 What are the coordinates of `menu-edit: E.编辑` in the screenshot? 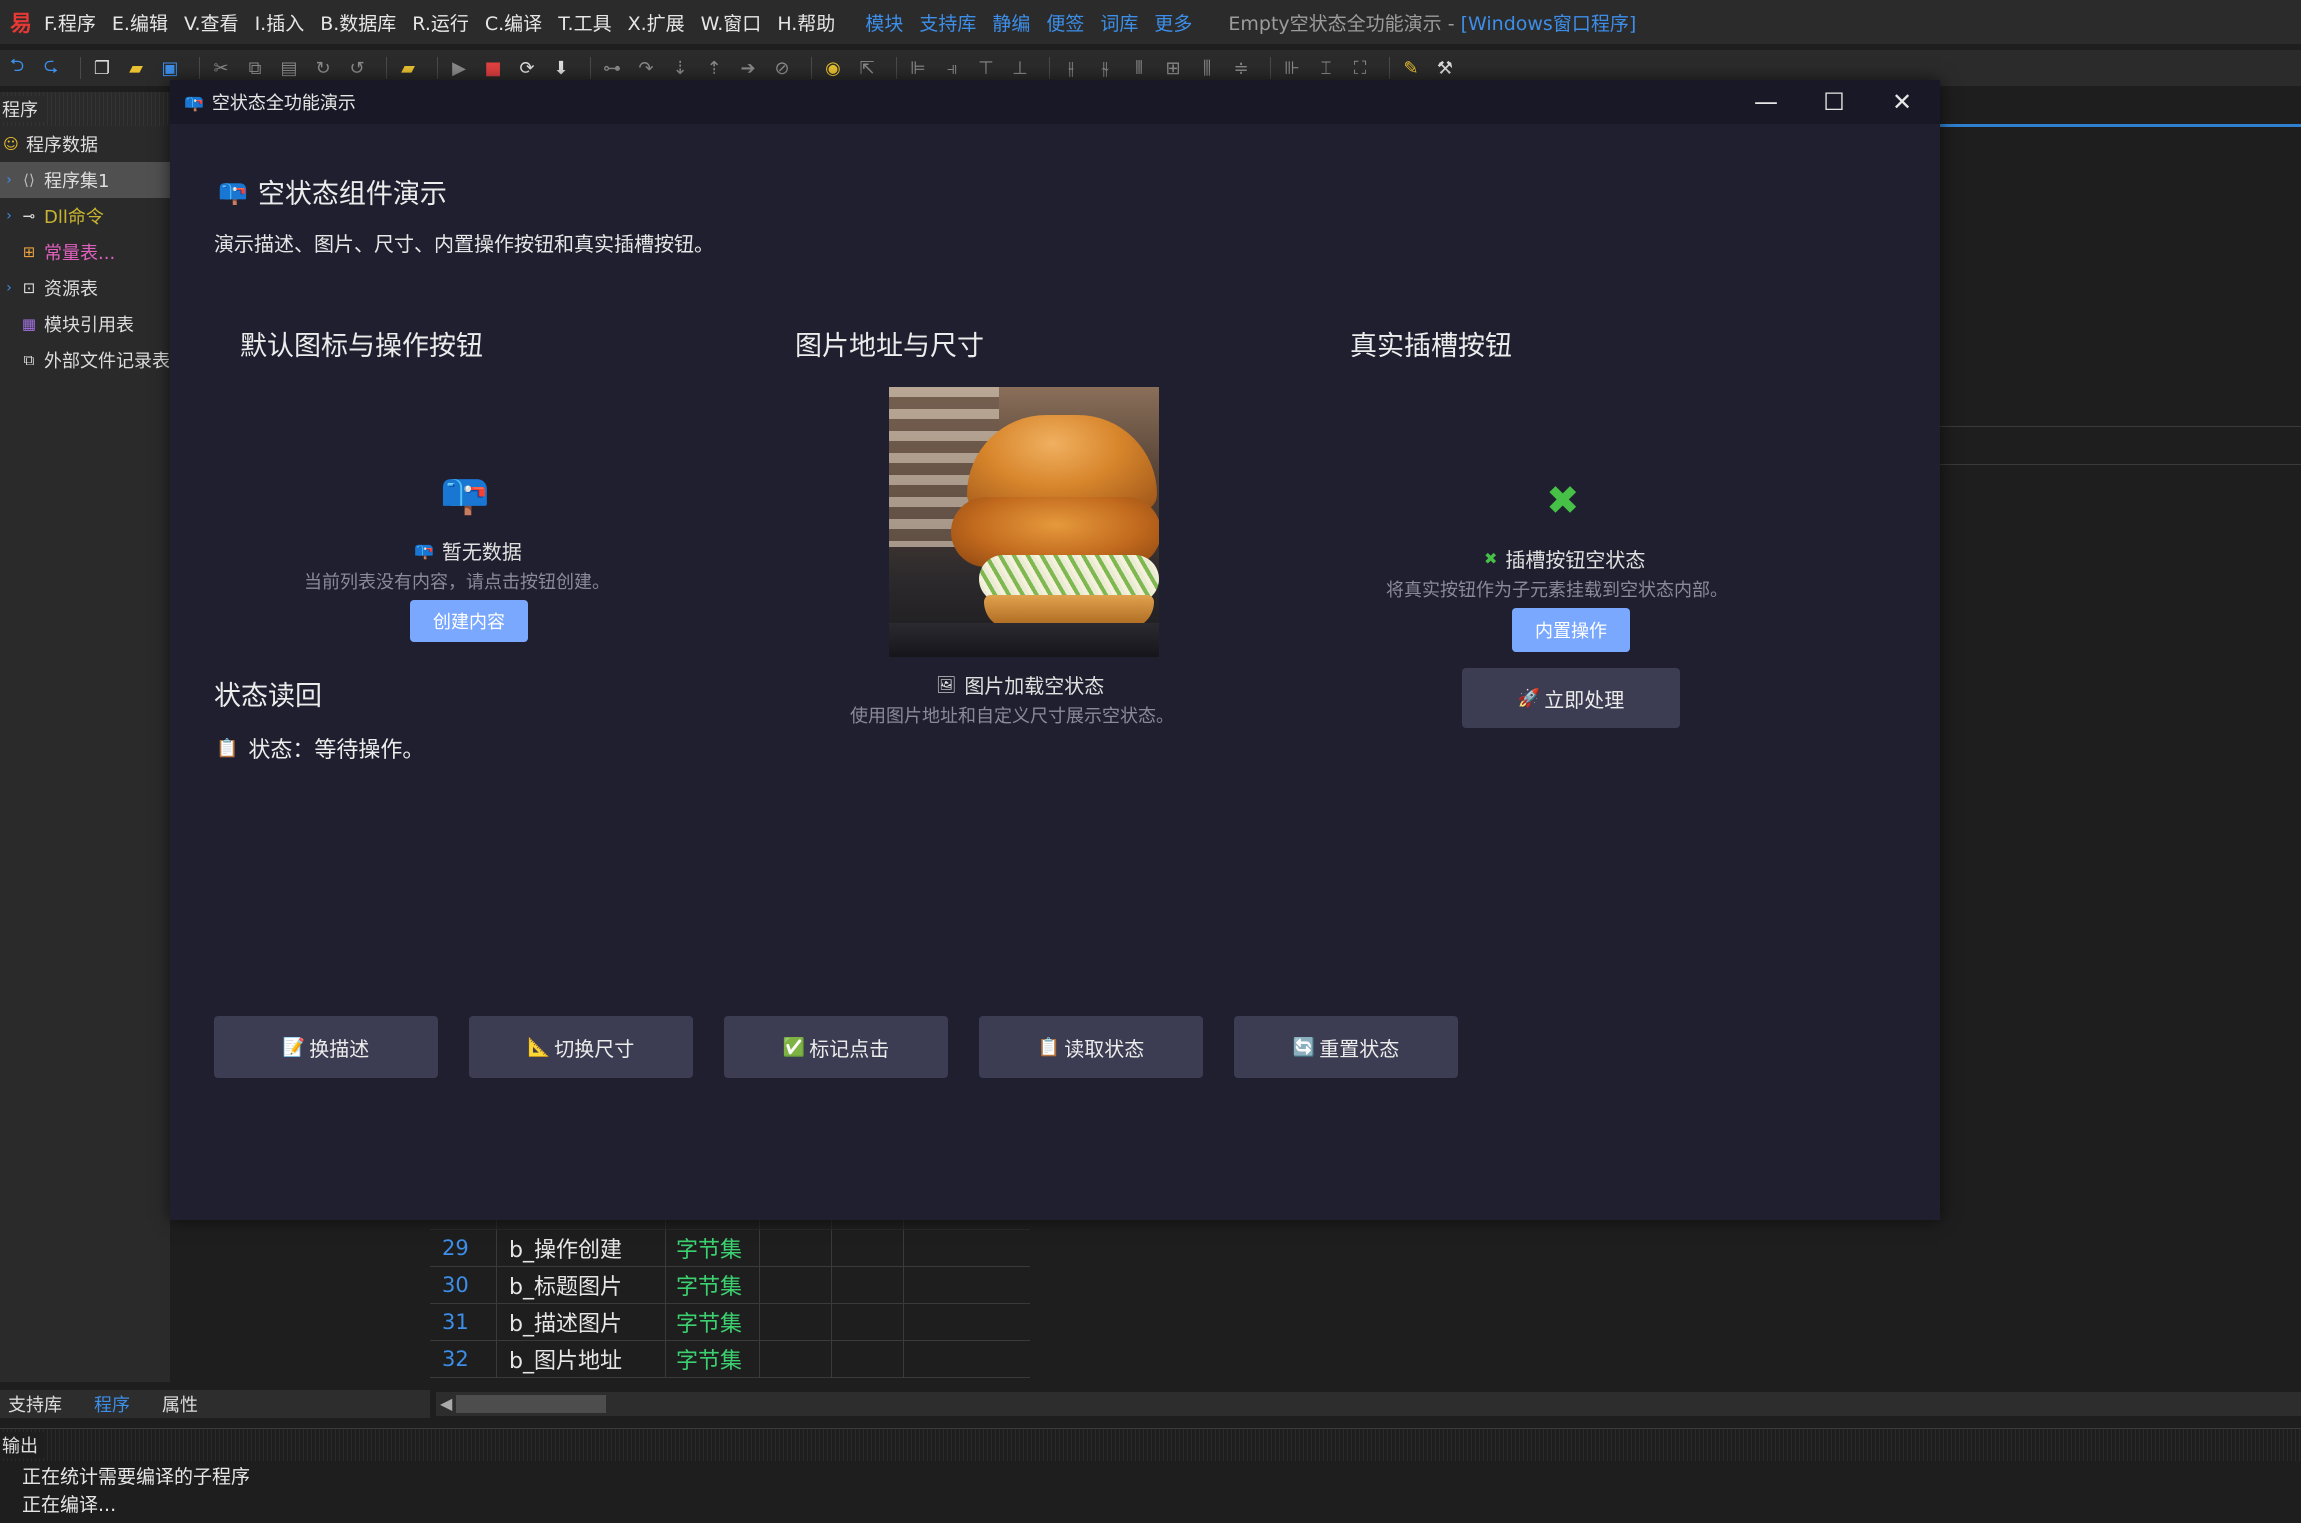 It's located at (140, 22).